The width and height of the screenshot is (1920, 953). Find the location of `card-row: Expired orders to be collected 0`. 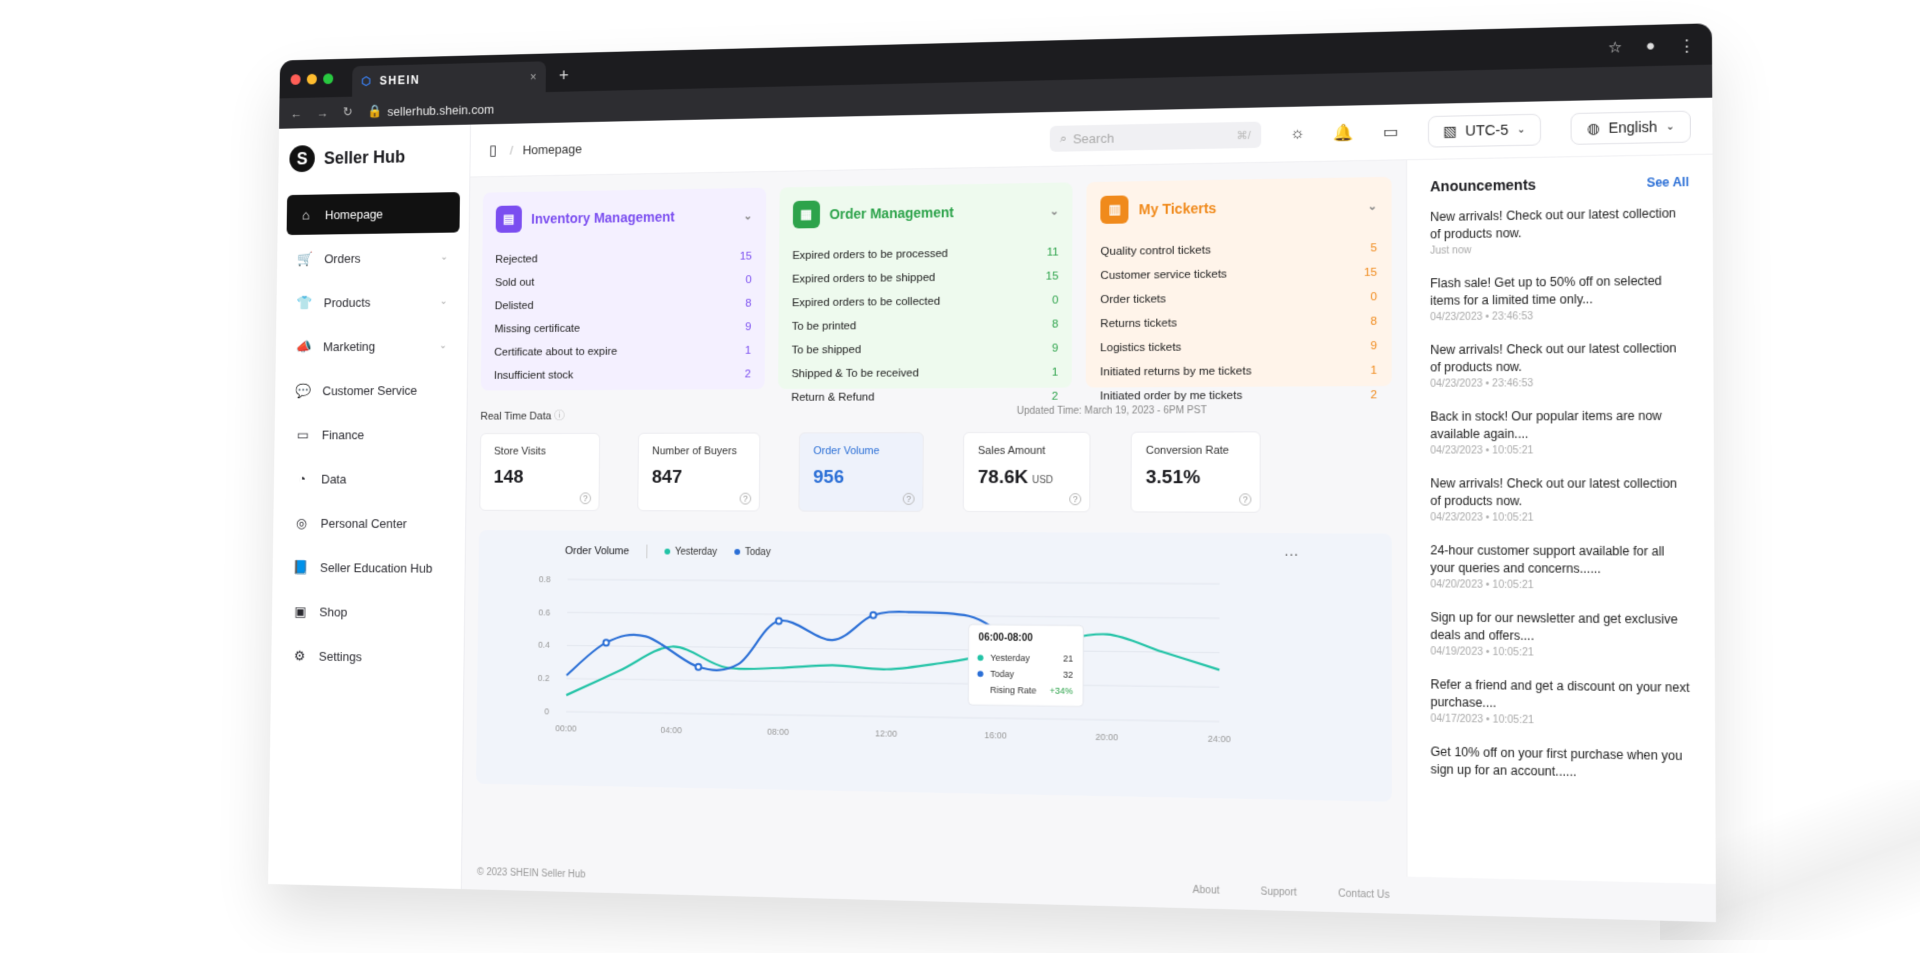

card-row: Expired orders to be collected 0 is located at coordinates (925, 301).